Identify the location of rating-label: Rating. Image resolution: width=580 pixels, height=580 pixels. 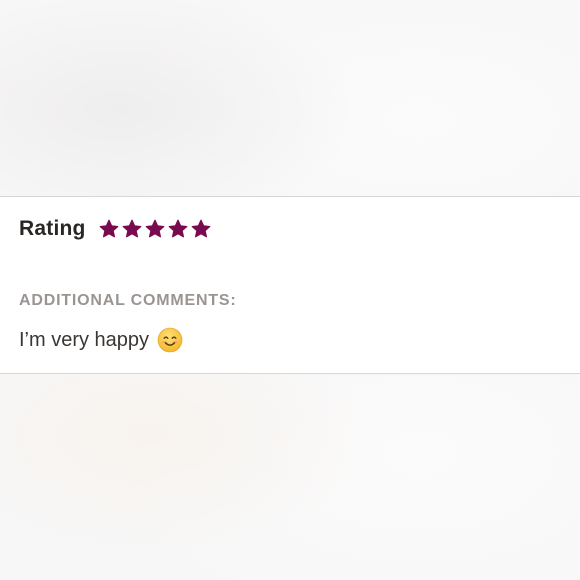
(52, 228).